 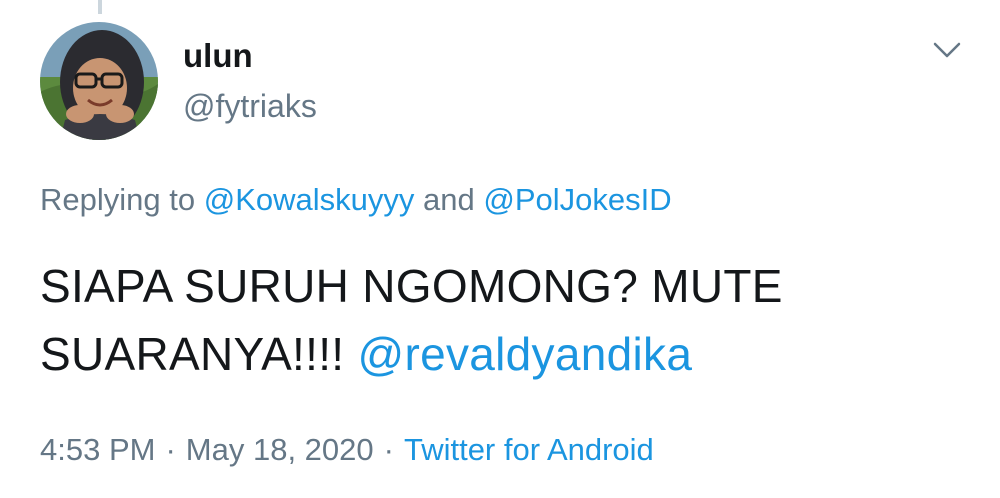 What do you see at coordinates (250, 81) in the screenshot?
I see `user-info: ulun @fytriaks` at bounding box center [250, 81].